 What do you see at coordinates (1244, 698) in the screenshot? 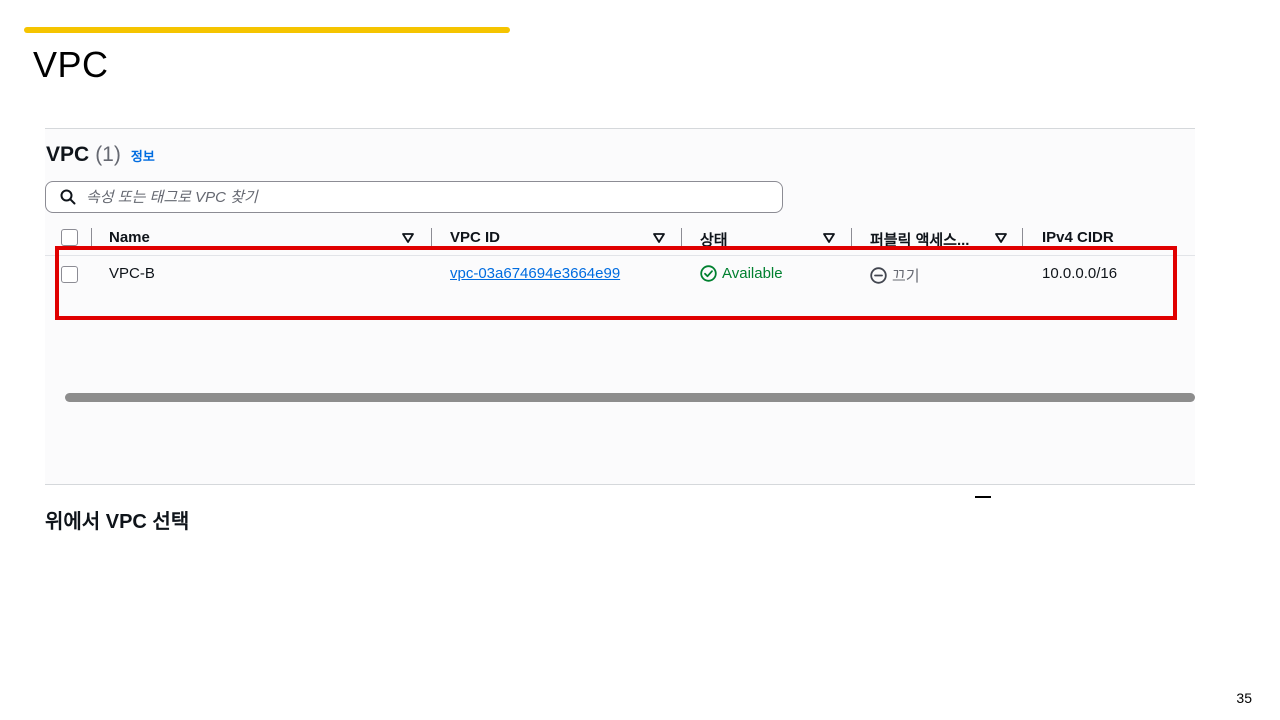
I see `page-number: 35` at bounding box center [1244, 698].